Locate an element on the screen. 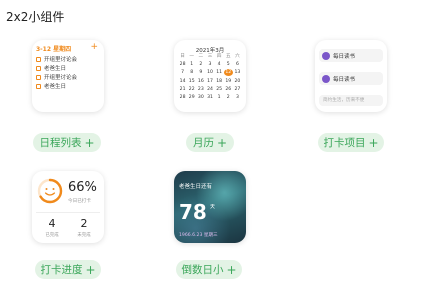 This screenshot has height=287, width=425. calendar-day: 31 is located at coordinates (210, 97).